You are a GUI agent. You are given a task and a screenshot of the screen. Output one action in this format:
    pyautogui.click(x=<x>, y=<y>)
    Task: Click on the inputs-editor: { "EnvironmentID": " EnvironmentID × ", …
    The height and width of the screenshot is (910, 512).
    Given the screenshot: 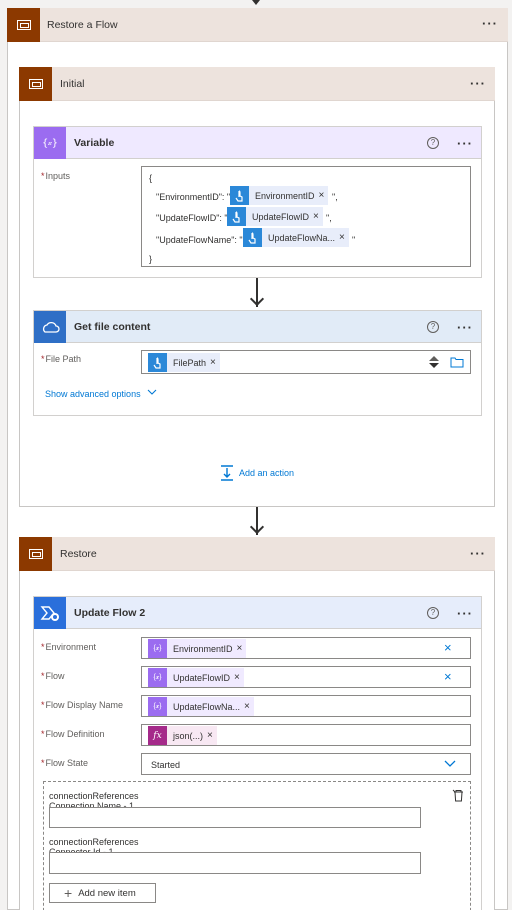 What is the action you would take?
    pyautogui.click(x=306, y=216)
    